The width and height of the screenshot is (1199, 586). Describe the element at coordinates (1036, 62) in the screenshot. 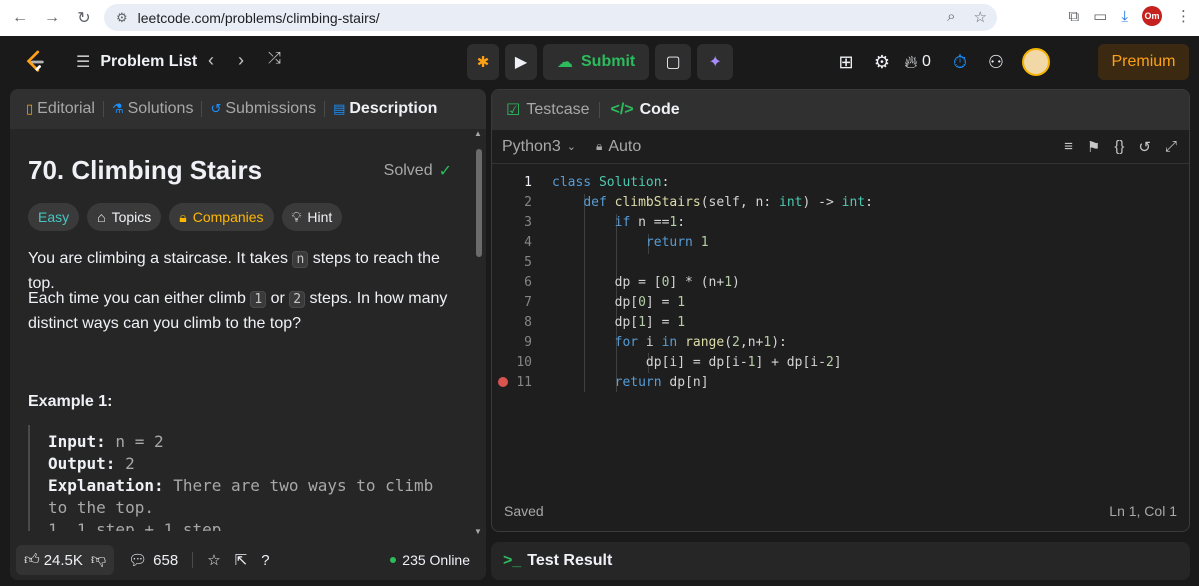

I see `user-avatar` at that location.